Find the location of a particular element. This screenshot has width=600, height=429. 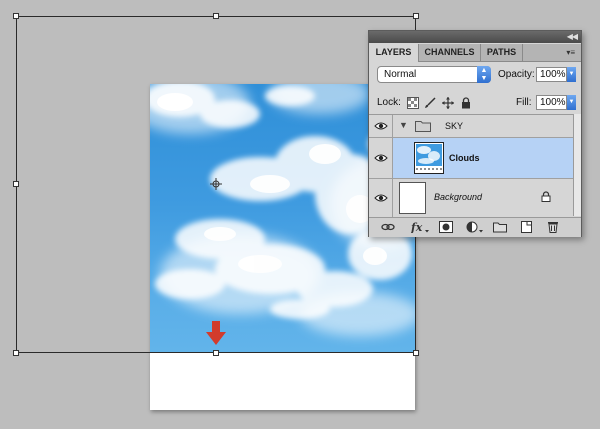

tab-channels: CHANNELS is located at coordinates (450, 52).